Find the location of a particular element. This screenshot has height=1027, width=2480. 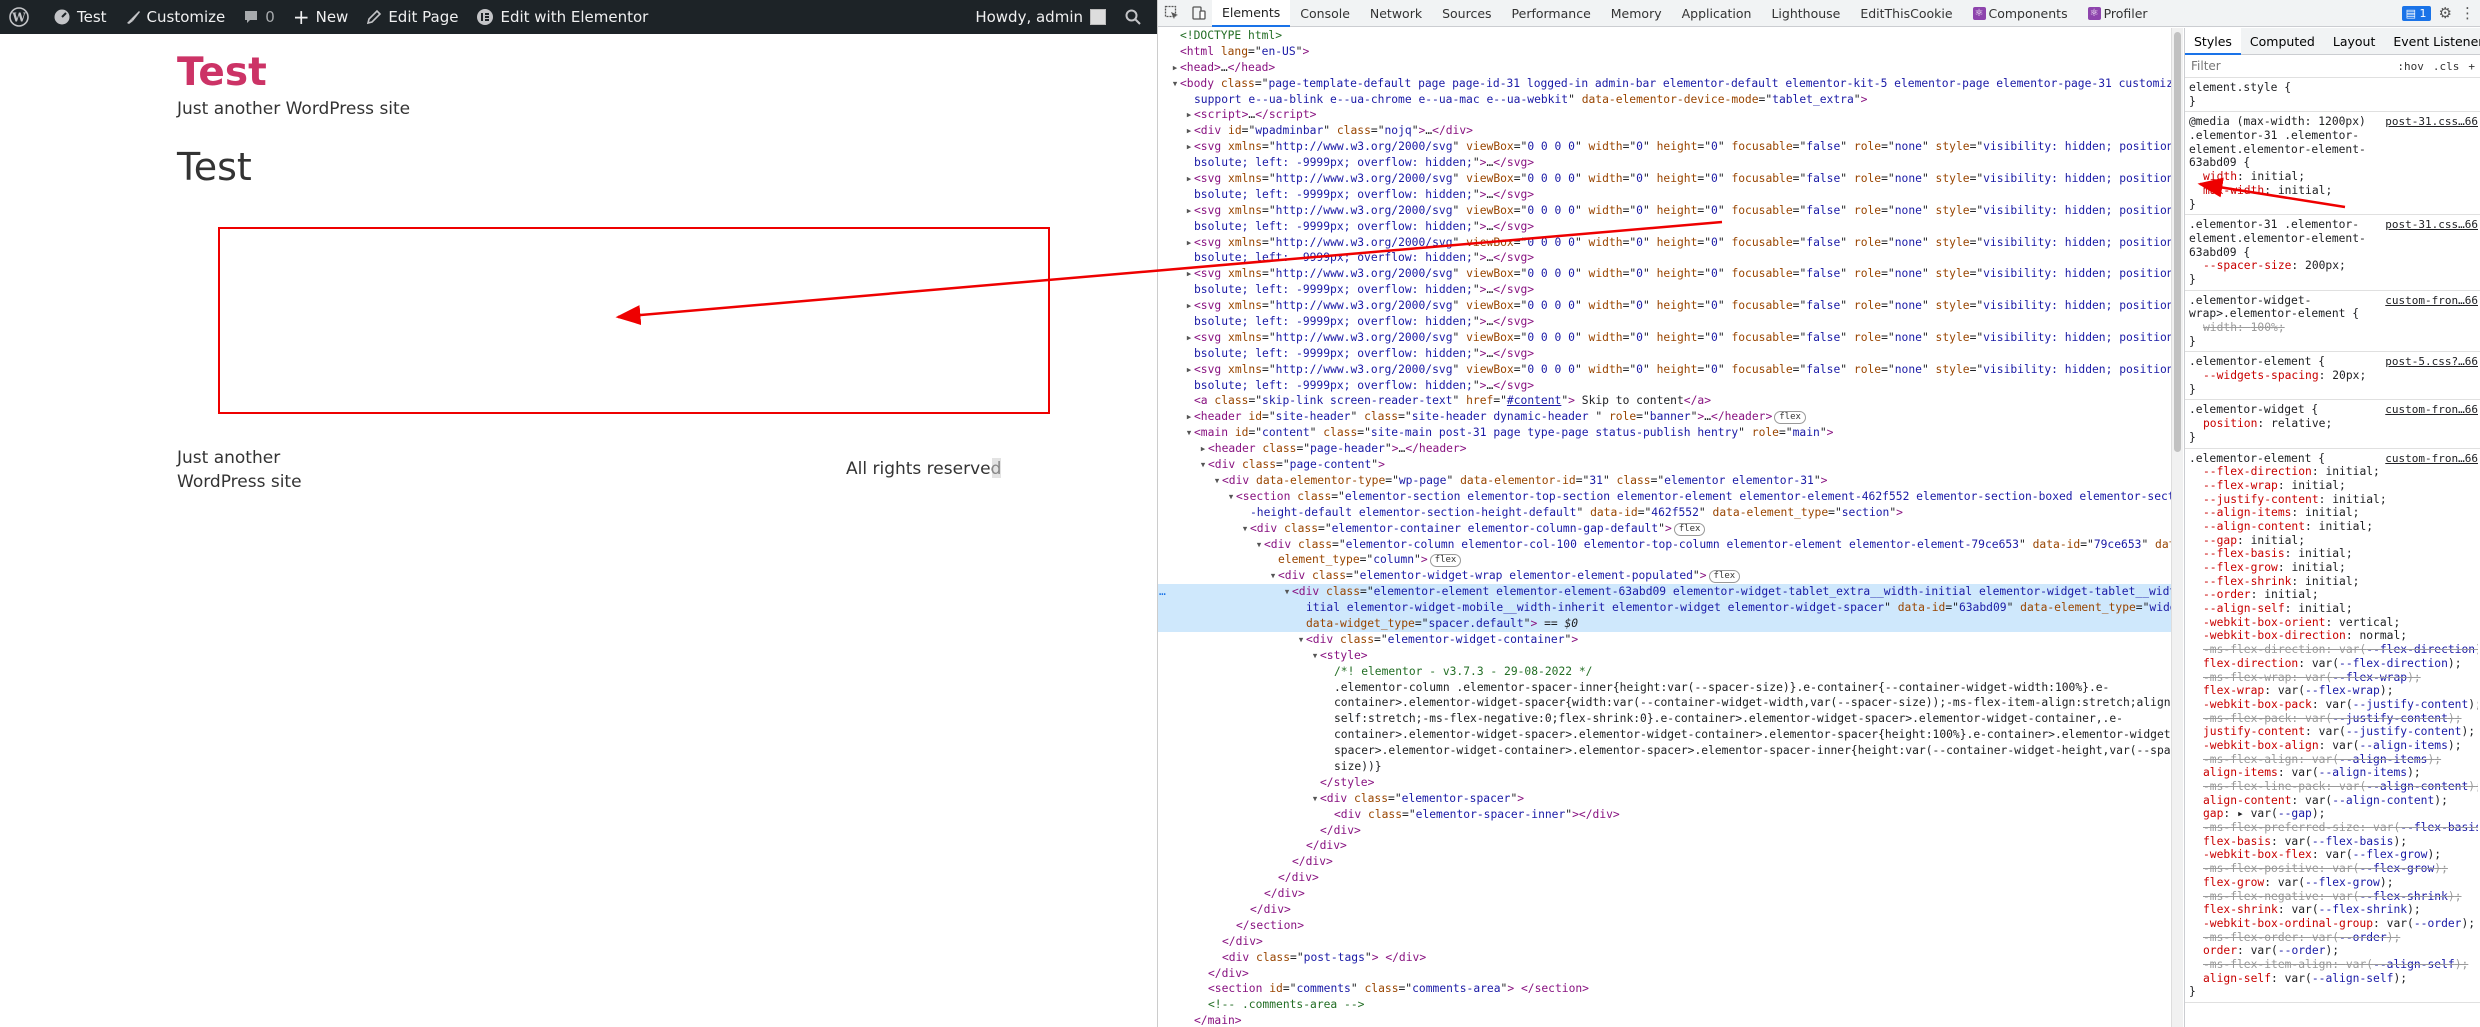

rule-source-link: custom-fron…66 is located at coordinates (2431, 409).